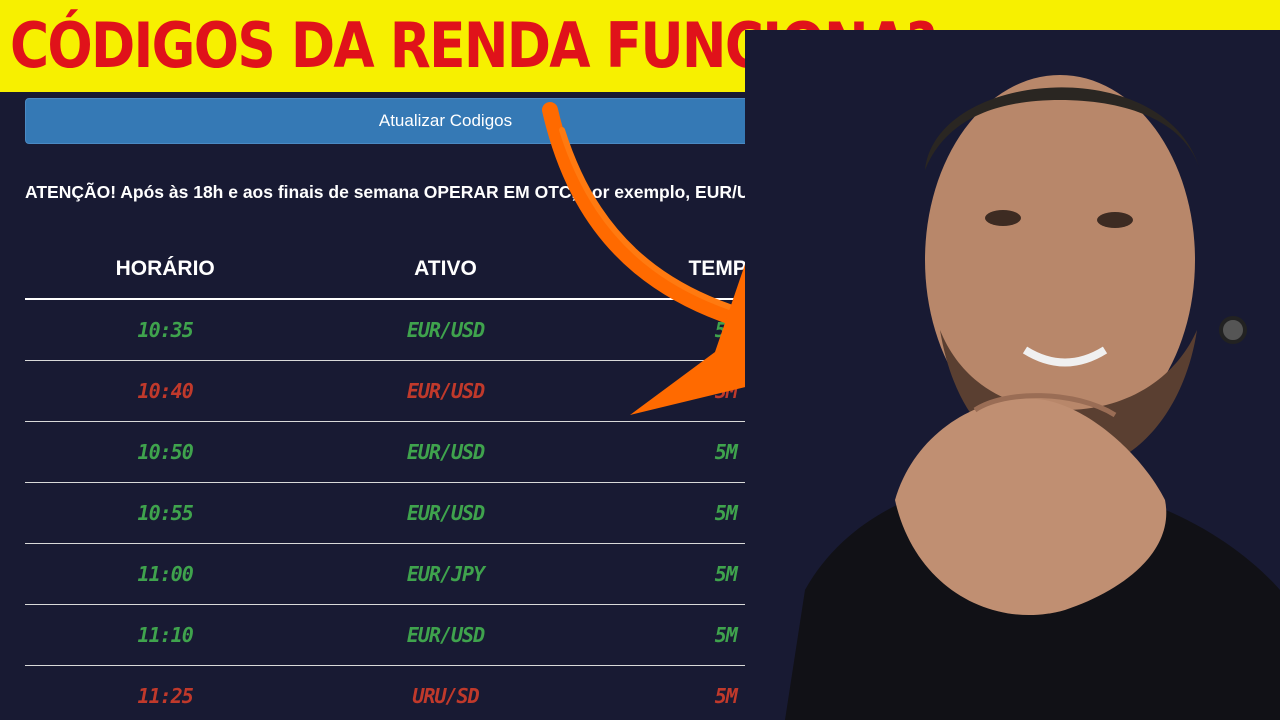  I want to click on cell-time: 11:10, so click(165, 635).